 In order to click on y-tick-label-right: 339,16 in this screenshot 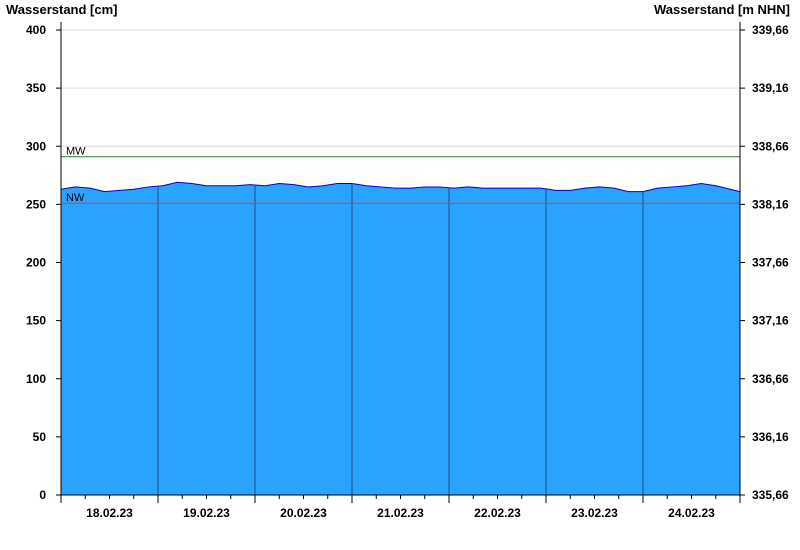, I will do `click(770, 88)`.